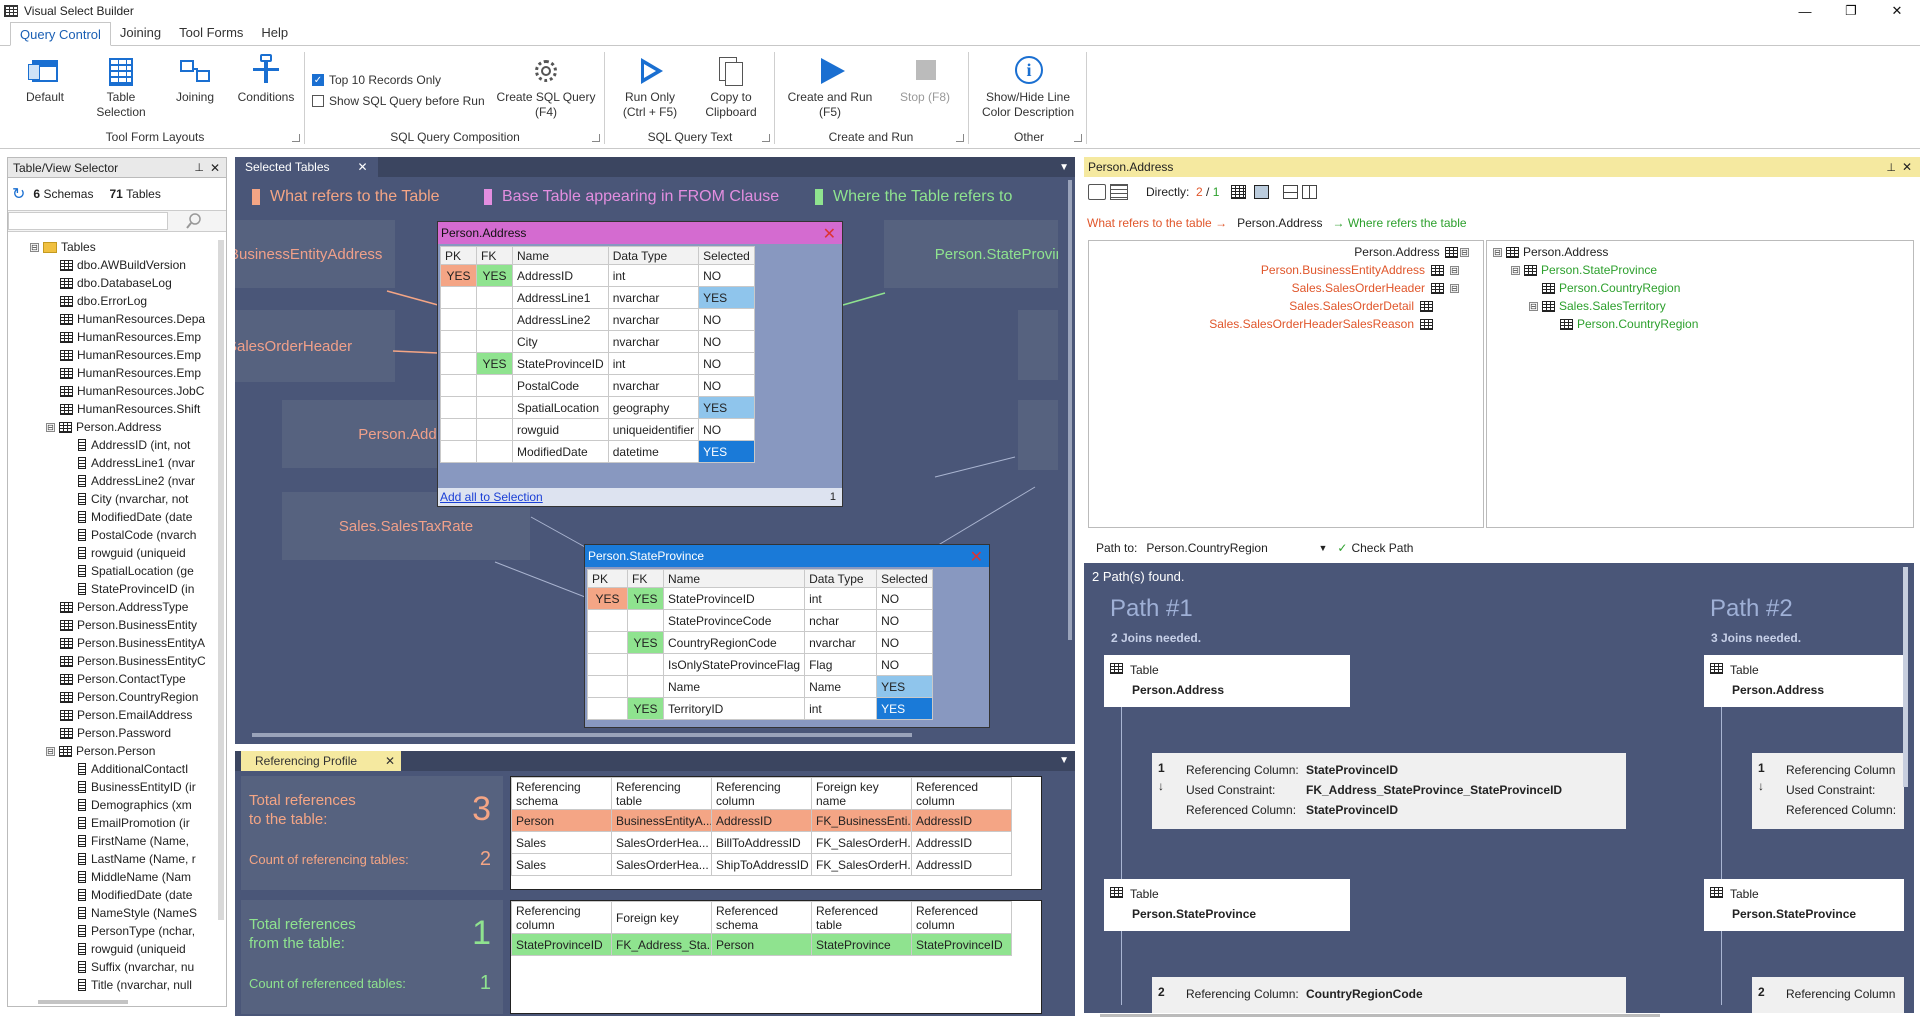 The width and height of the screenshot is (1920, 1032). What do you see at coordinates (60, 34) in the screenshot?
I see `tab-query-control: Query Control` at bounding box center [60, 34].